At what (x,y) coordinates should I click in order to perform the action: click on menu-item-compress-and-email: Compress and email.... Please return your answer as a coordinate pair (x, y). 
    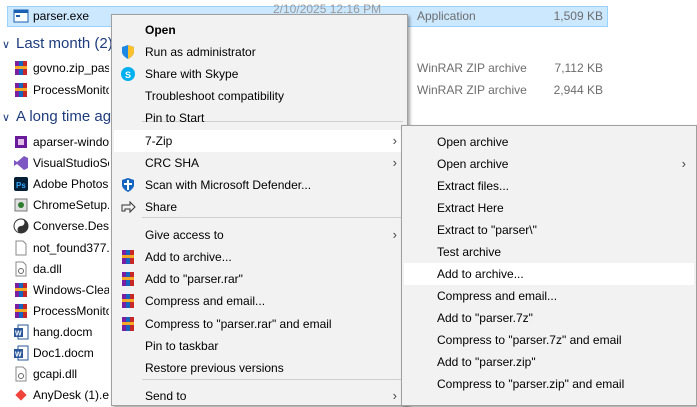
    Looking at the image, I should click on (259, 301).